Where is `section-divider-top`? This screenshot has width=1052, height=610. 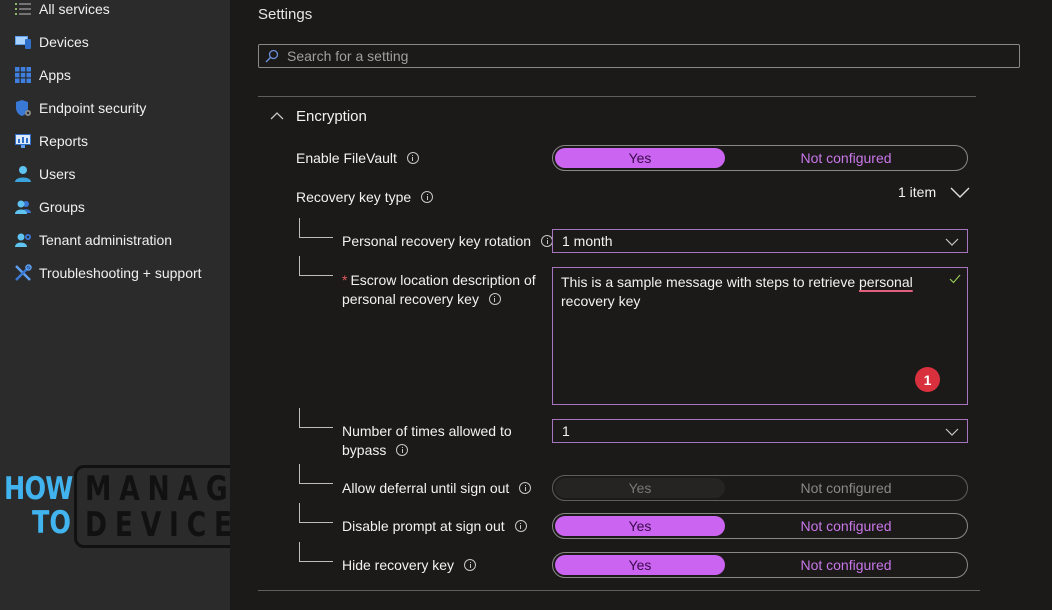 section-divider-top is located at coordinates (617, 96).